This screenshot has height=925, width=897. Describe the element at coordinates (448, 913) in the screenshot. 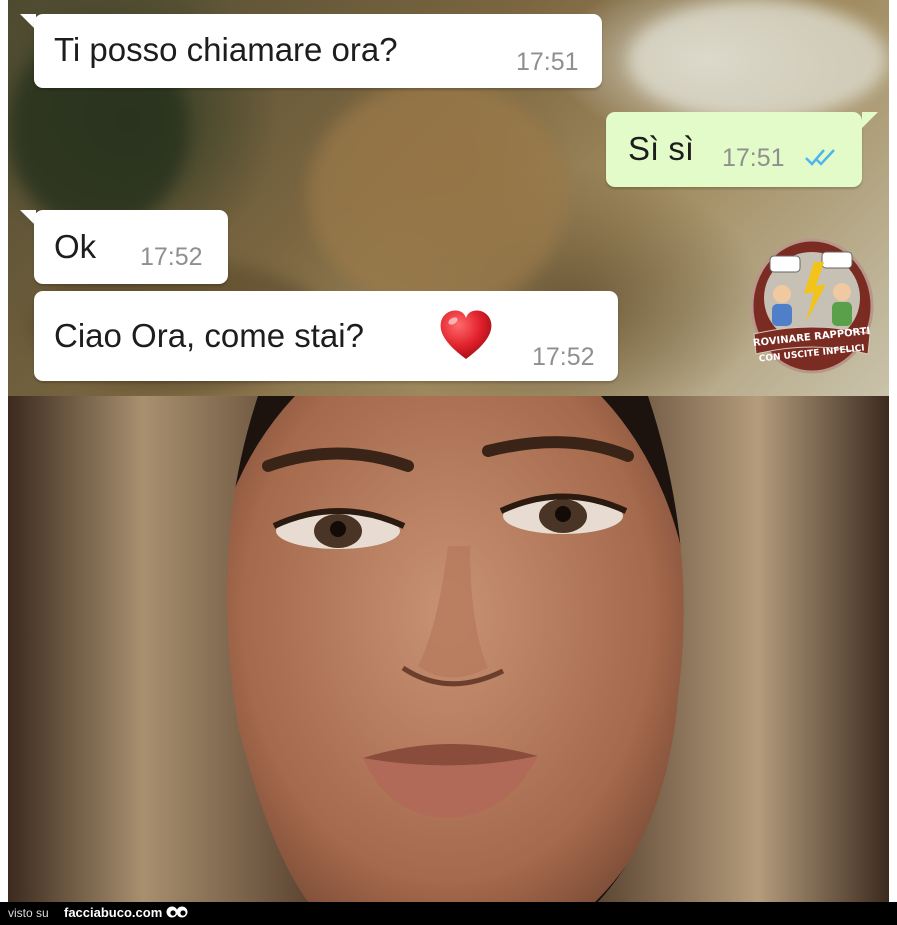

I see `footer-bar: visto su facciabuco.com` at that location.